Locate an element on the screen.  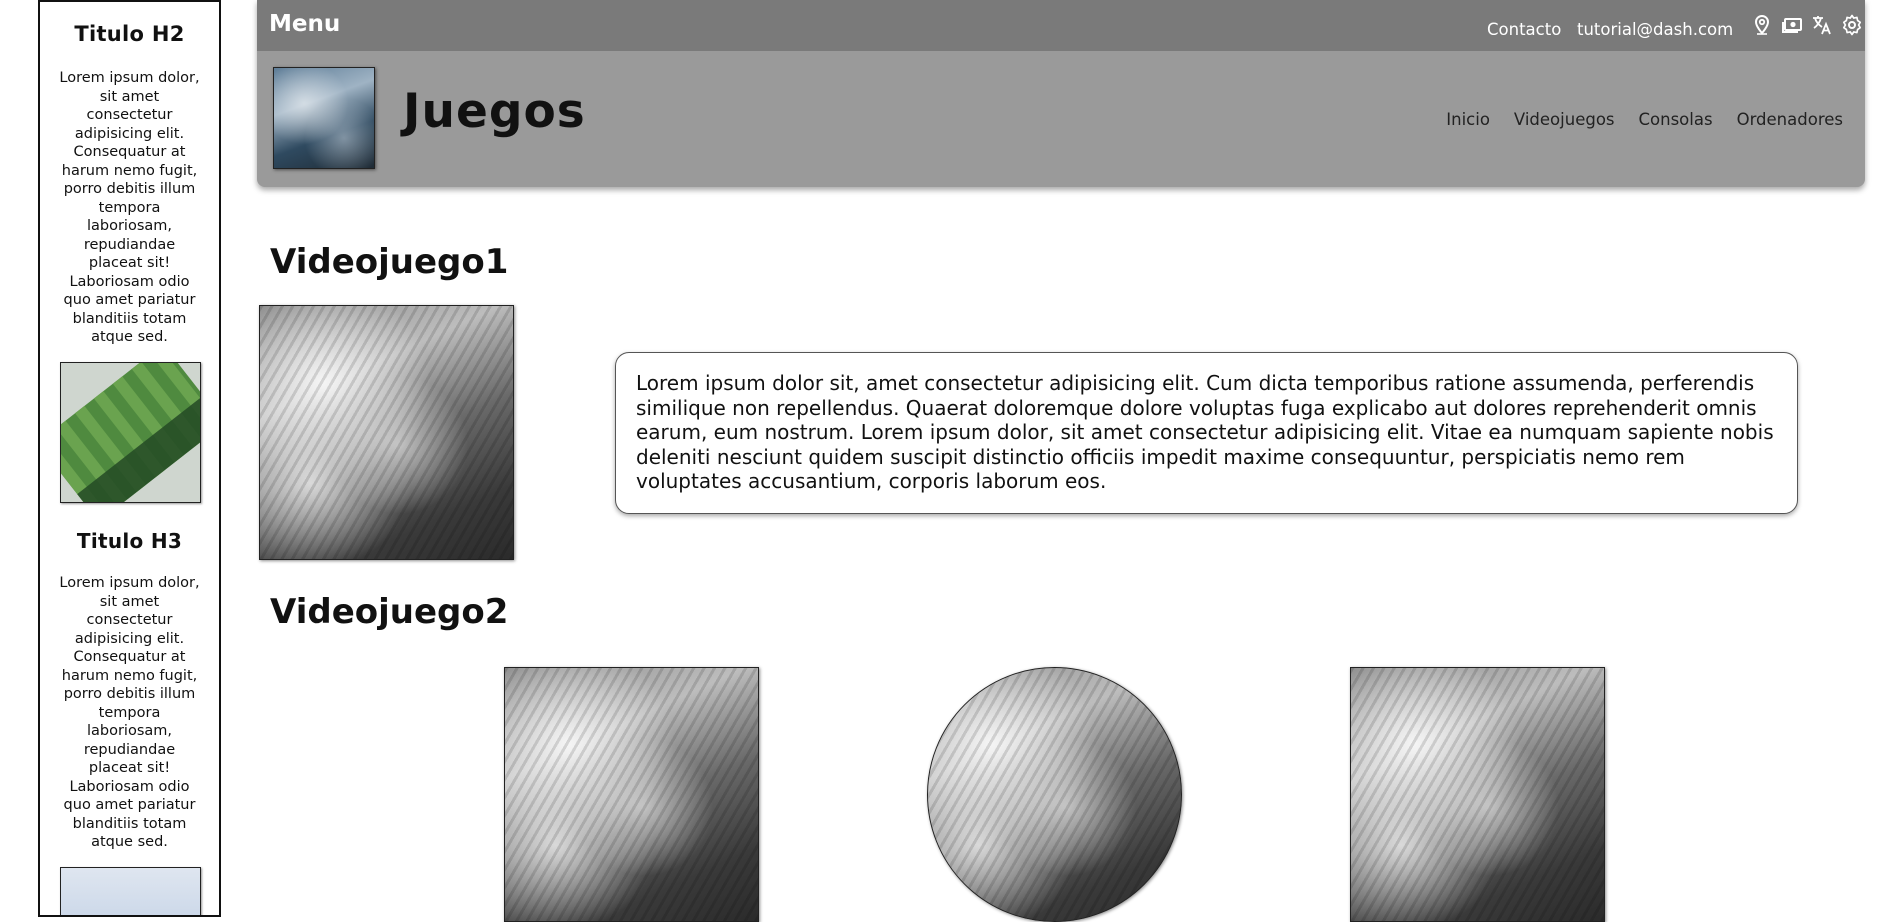
contact-link: Contacto is located at coordinates (1524, 29).